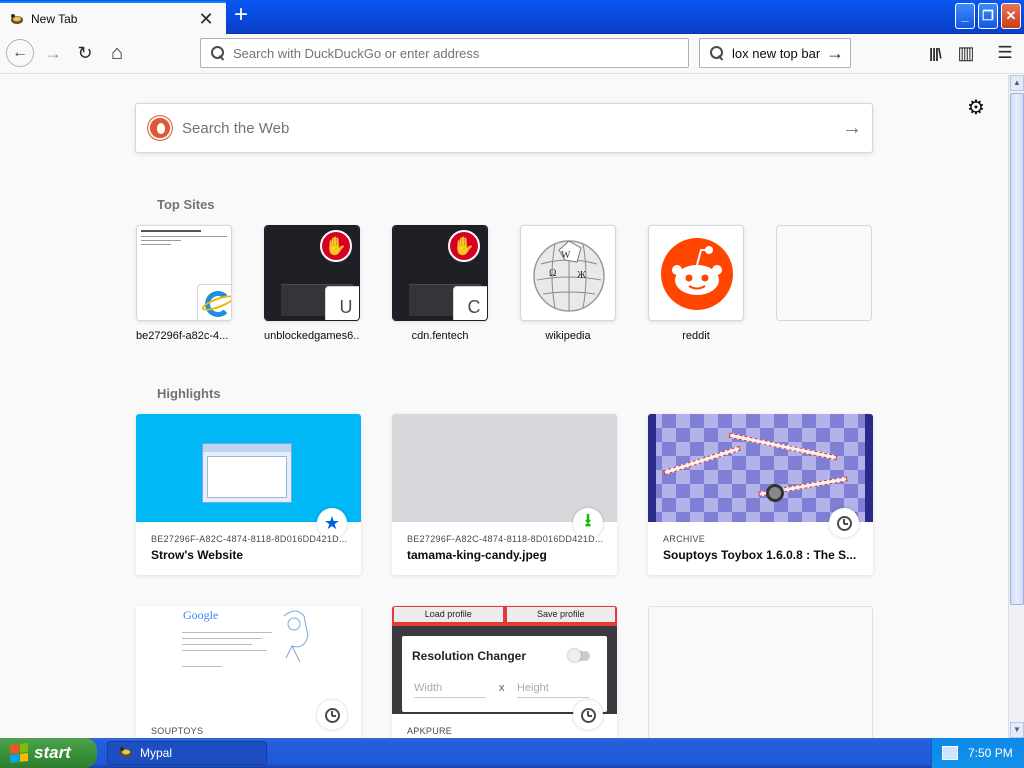  I want to click on maximize-button: ❐, so click(988, 16).